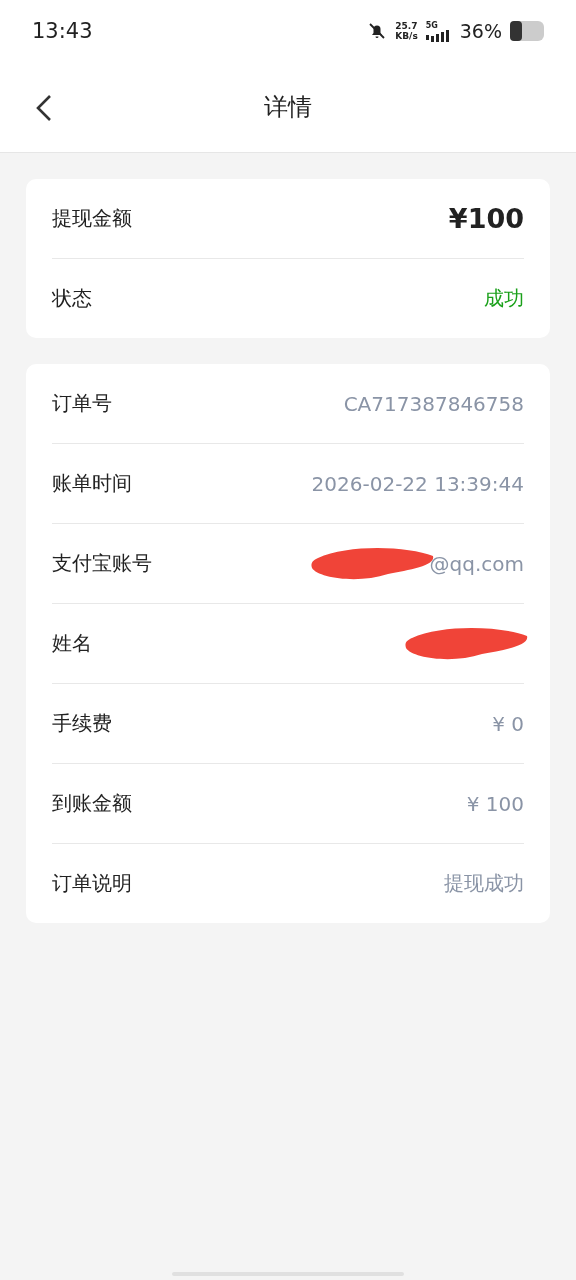 The image size is (576, 1280). What do you see at coordinates (92, 883) in the screenshot?
I see `row-label: 订单说明` at bounding box center [92, 883].